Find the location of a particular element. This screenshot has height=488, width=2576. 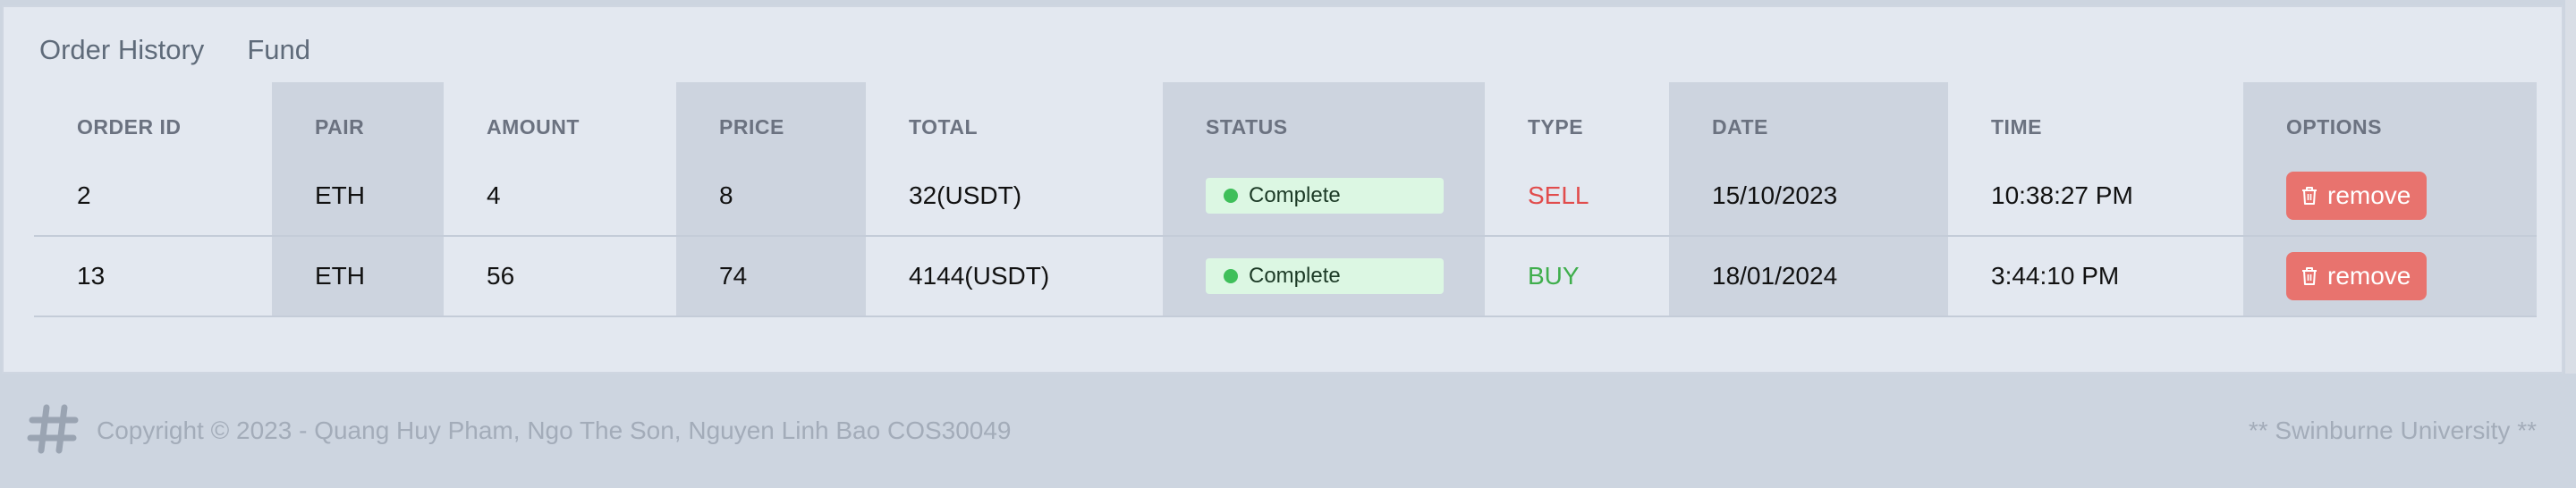

header-total: TOTAL is located at coordinates (944, 127).